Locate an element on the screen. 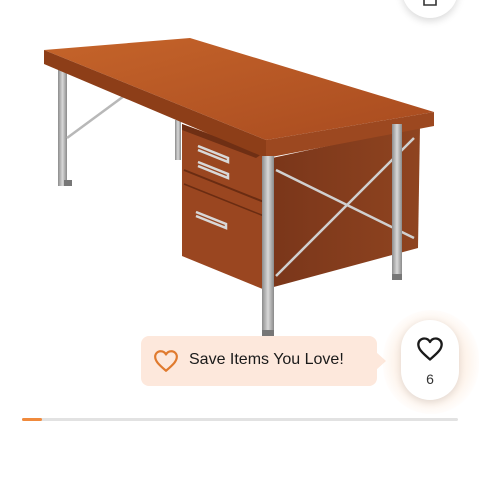  top-action-button is located at coordinates (430, 9).